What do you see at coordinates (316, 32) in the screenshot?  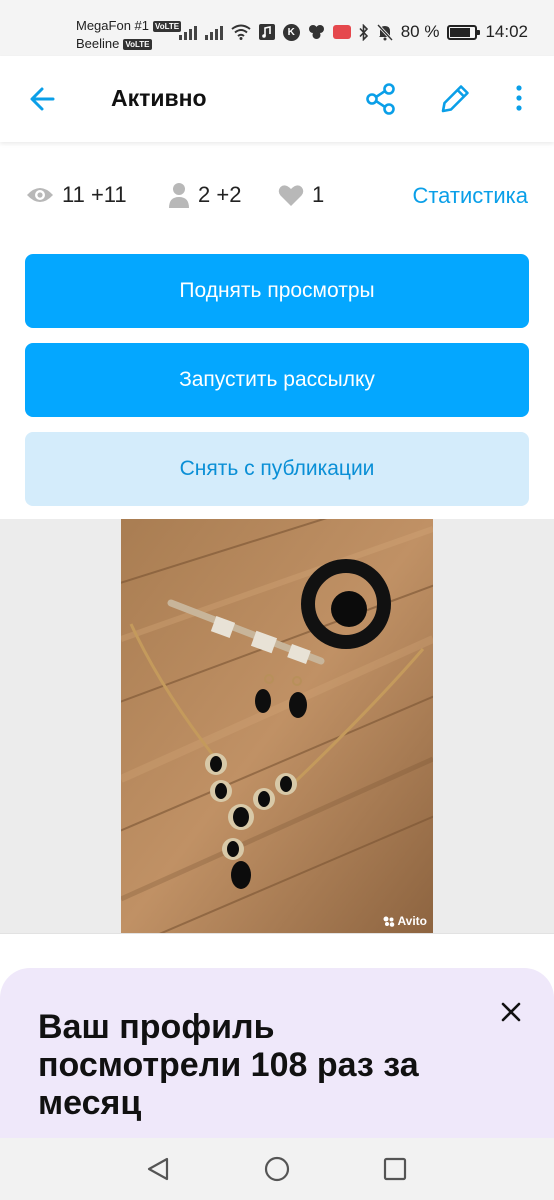 I see `app-icon` at bounding box center [316, 32].